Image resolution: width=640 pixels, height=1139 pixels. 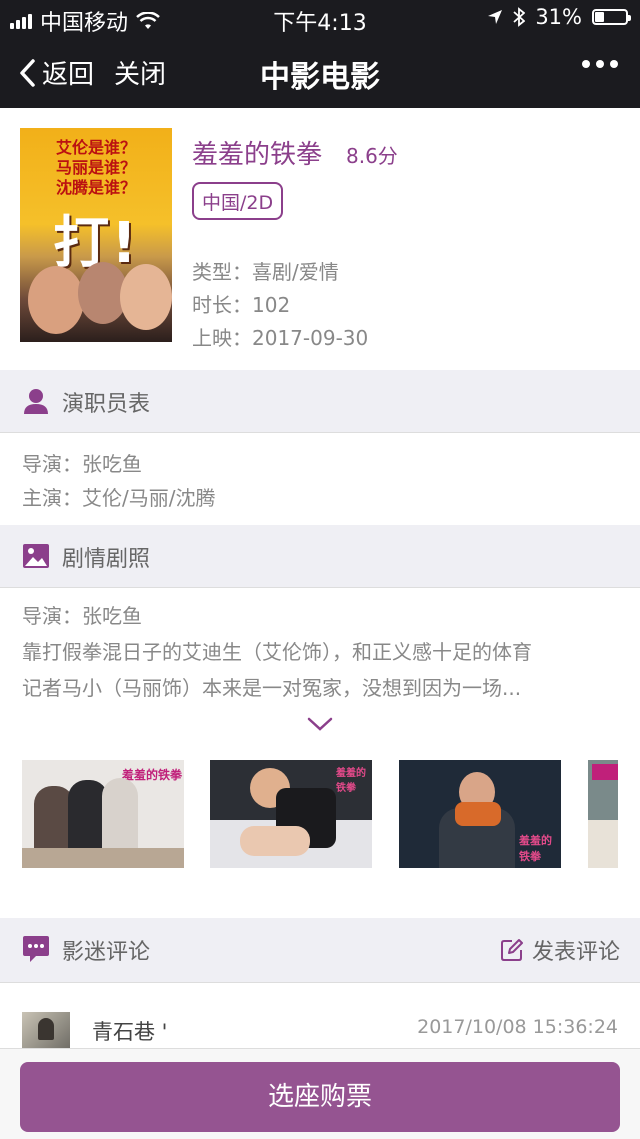 What do you see at coordinates (265, 272) in the screenshot?
I see `movie-type: 类型：喜剧/爱情` at bounding box center [265, 272].